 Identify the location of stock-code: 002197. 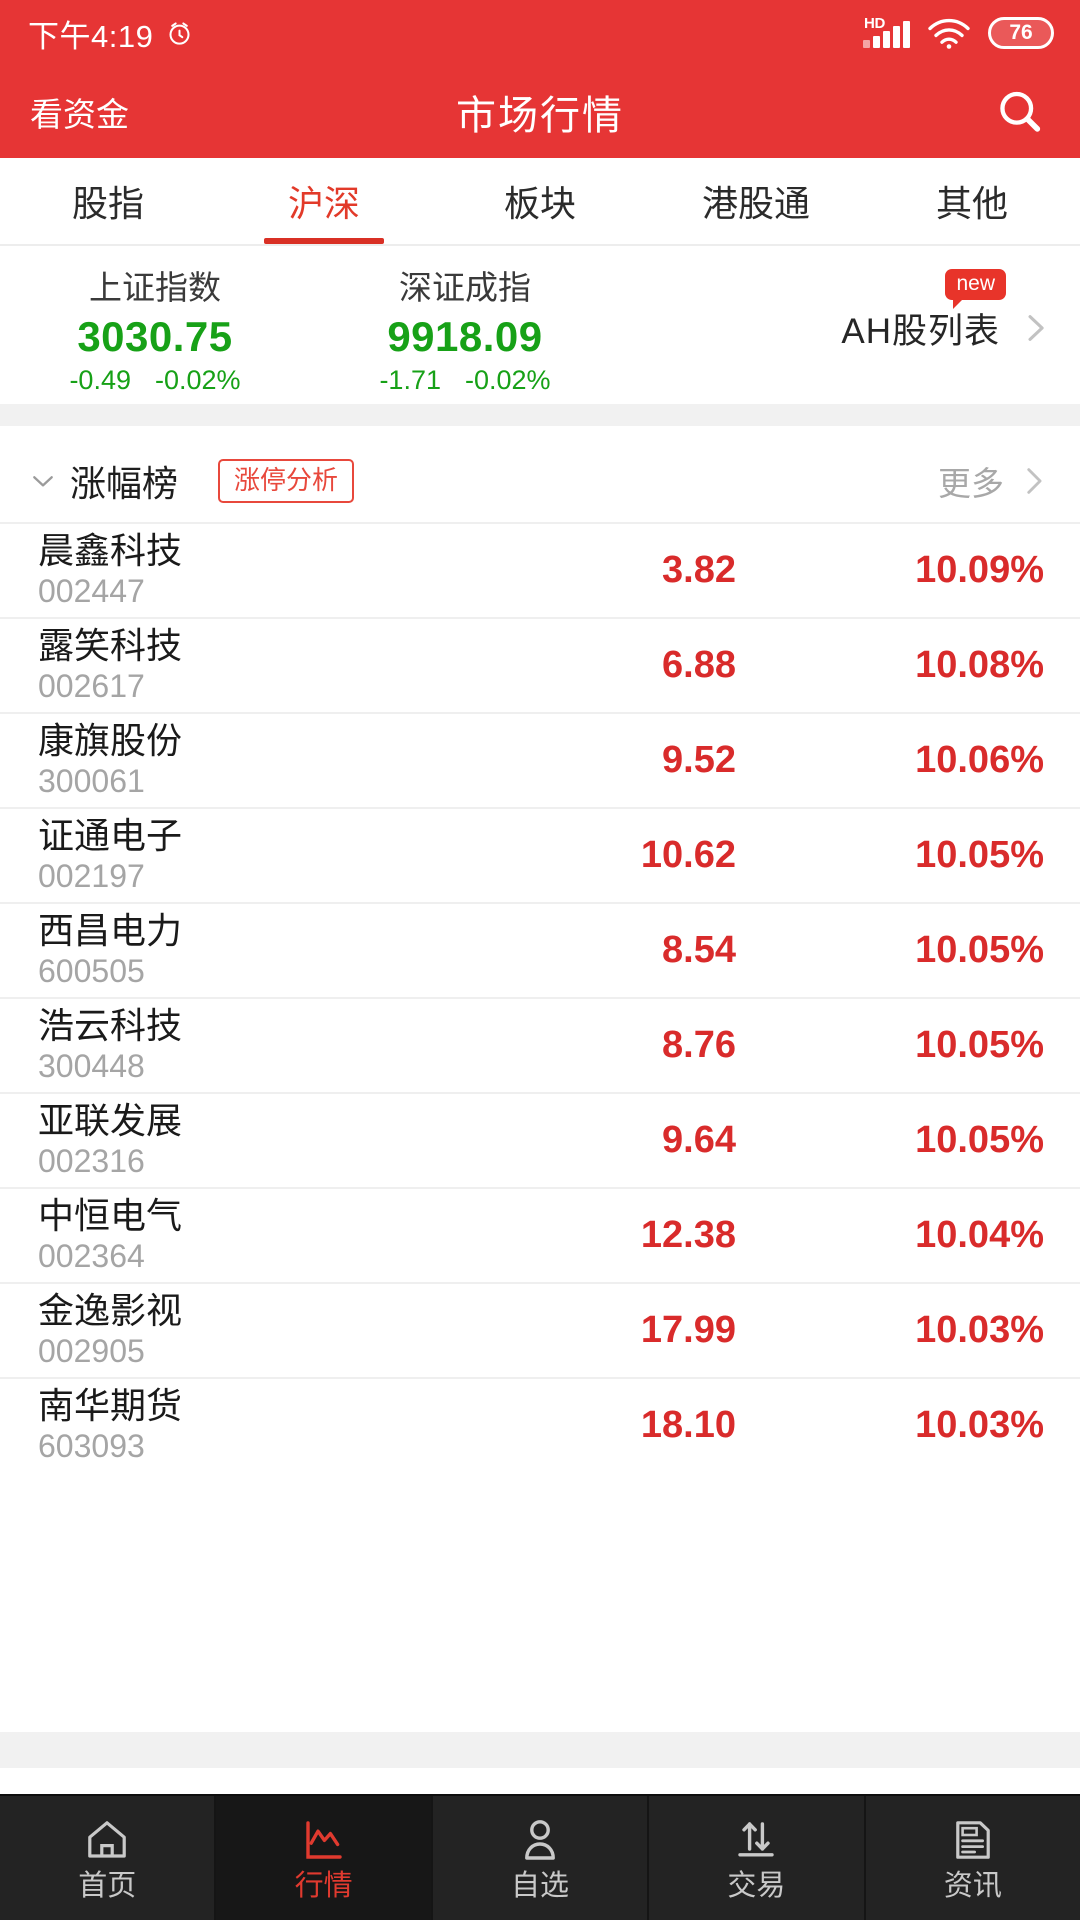
(91, 876).